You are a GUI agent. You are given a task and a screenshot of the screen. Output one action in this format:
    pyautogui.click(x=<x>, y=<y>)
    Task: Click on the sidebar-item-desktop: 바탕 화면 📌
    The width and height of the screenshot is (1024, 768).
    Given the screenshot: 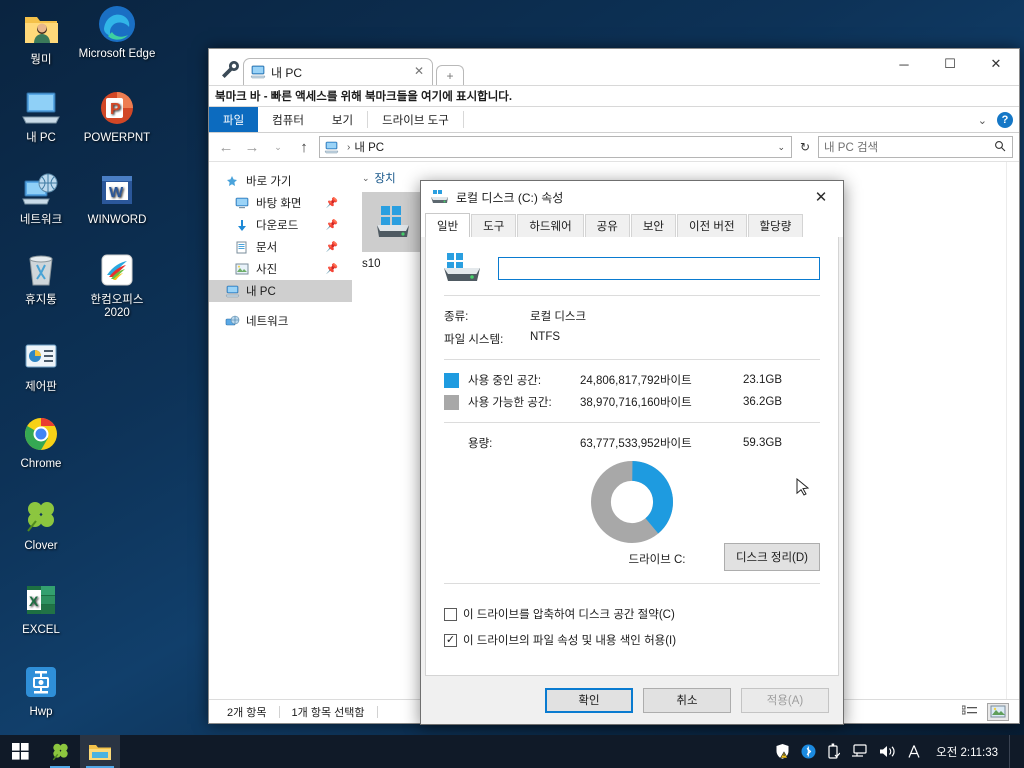 What is the action you would take?
    pyautogui.click(x=280, y=203)
    